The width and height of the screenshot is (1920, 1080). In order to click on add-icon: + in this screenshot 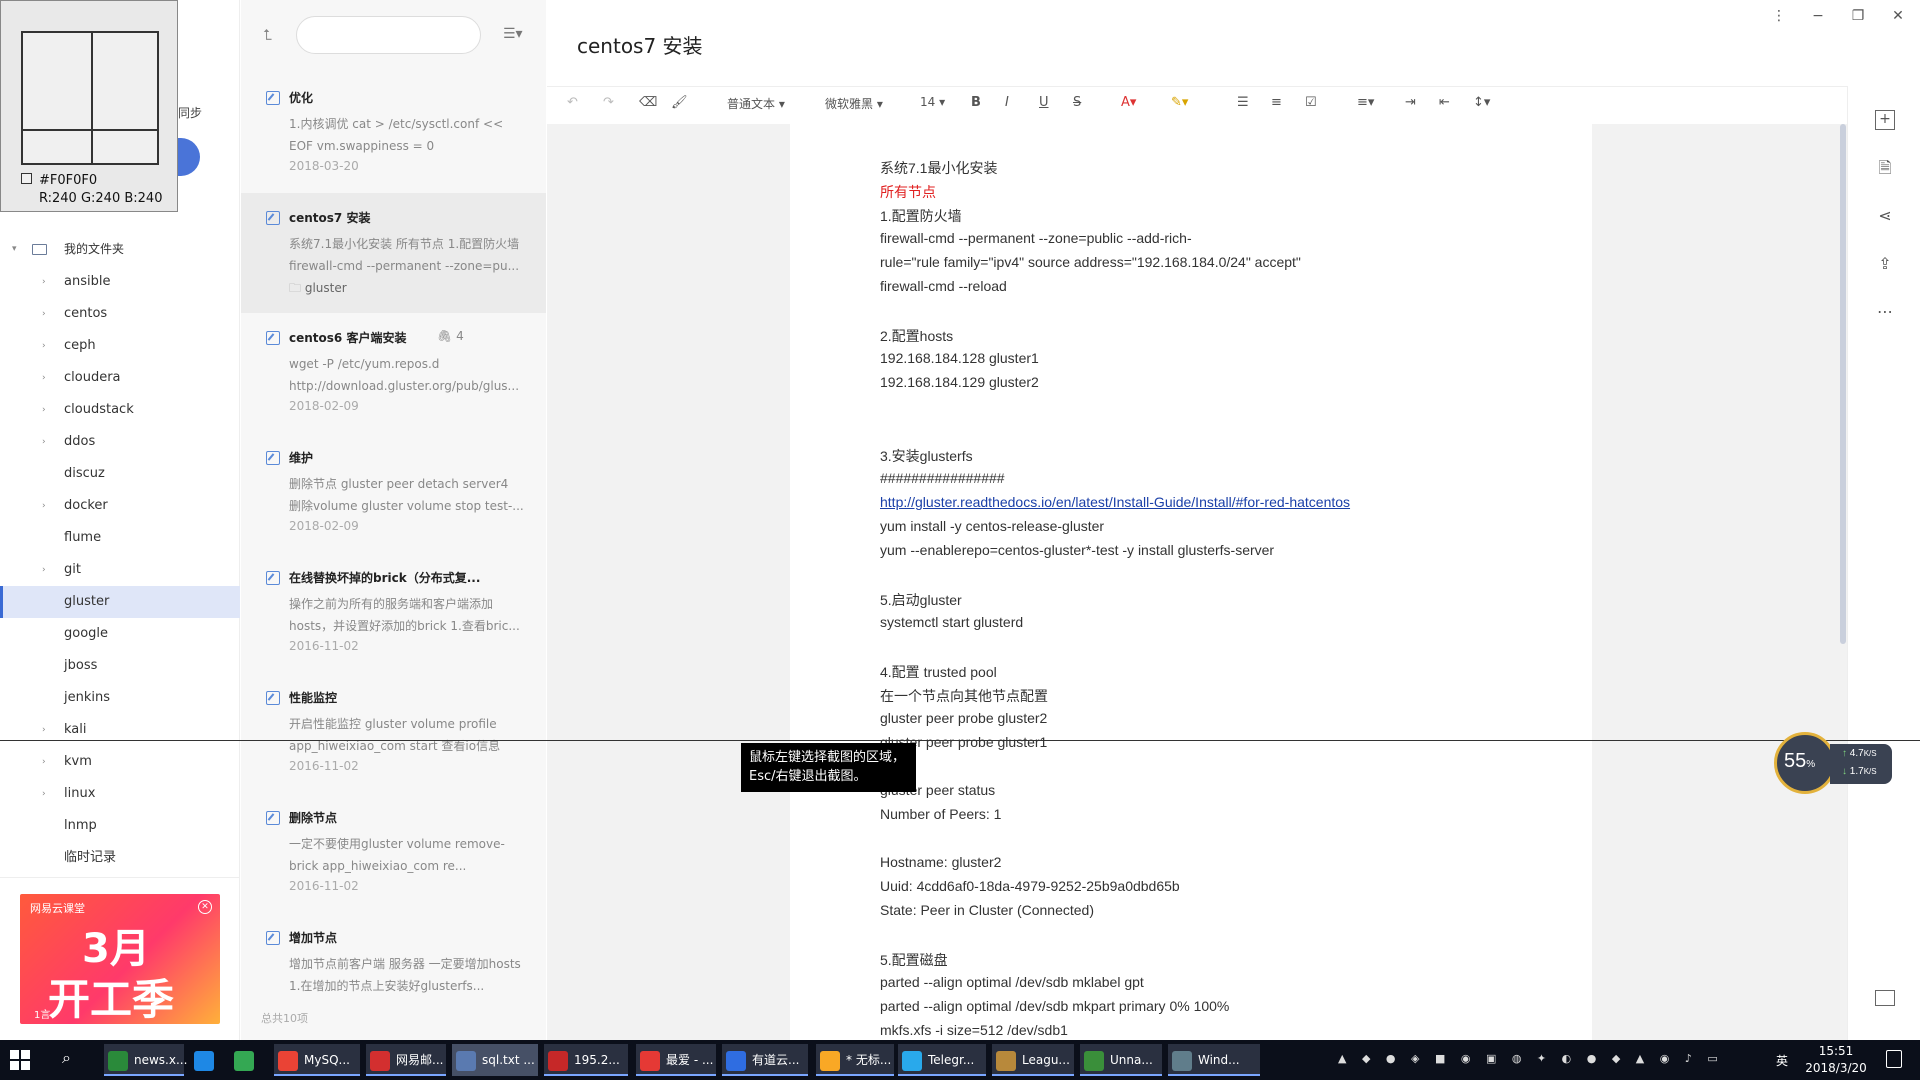, I will do `click(1885, 120)`.